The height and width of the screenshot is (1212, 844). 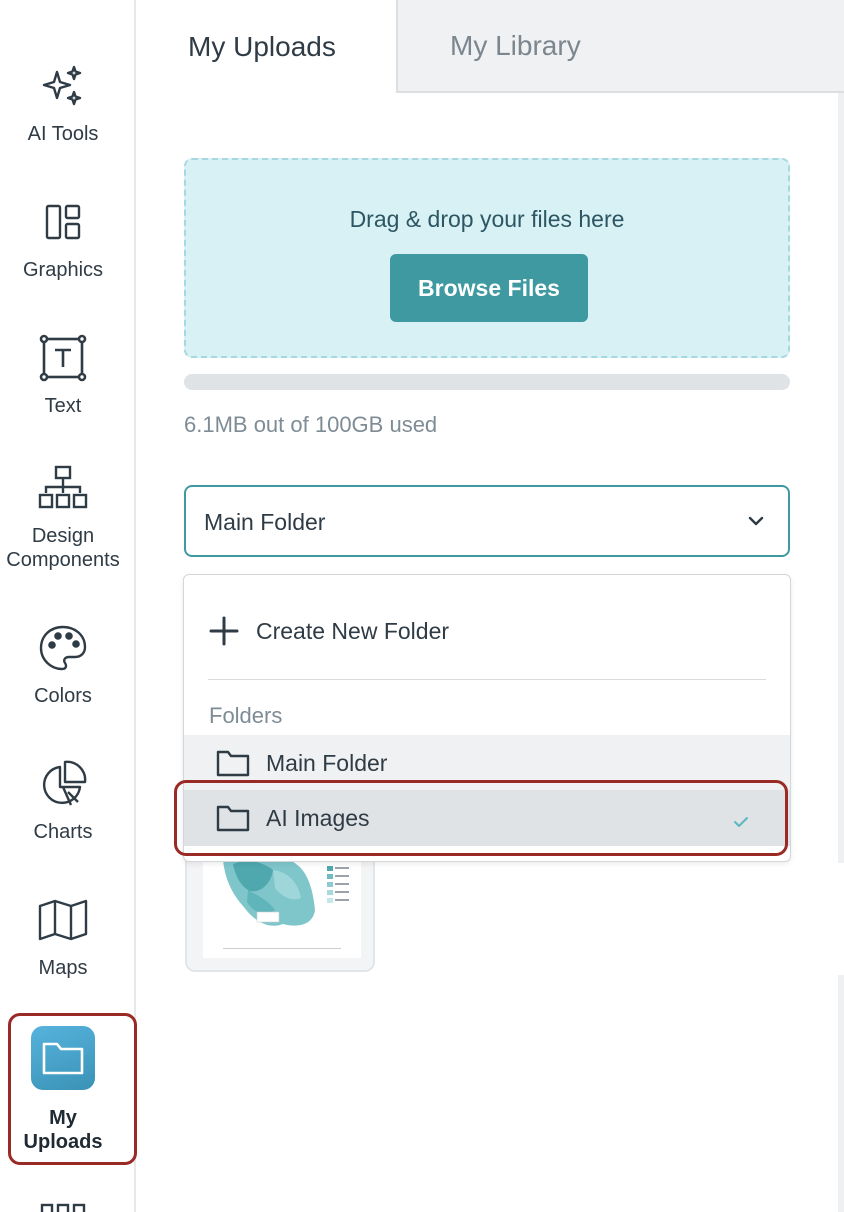 What do you see at coordinates (489, 288) in the screenshot?
I see `browse-files-button: Browse Files` at bounding box center [489, 288].